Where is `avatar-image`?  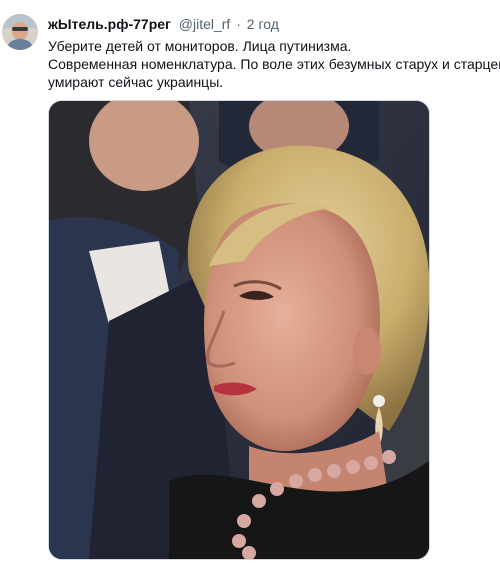 avatar-image is located at coordinates (20, 32).